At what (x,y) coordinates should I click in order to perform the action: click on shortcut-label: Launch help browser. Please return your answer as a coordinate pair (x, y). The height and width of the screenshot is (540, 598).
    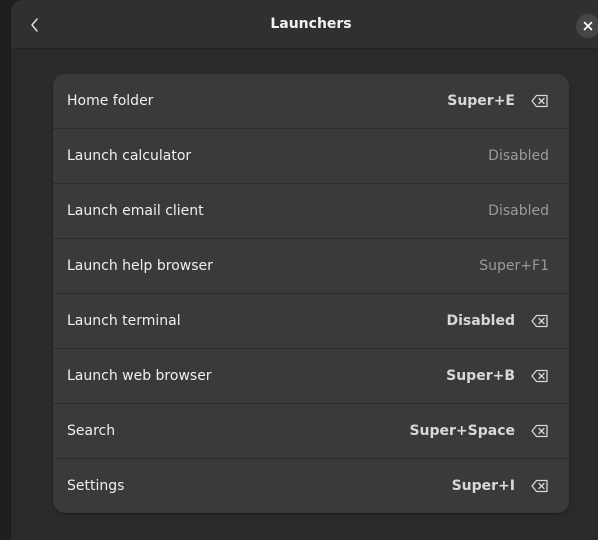
    Looking at the image, I should click on (140, 266).